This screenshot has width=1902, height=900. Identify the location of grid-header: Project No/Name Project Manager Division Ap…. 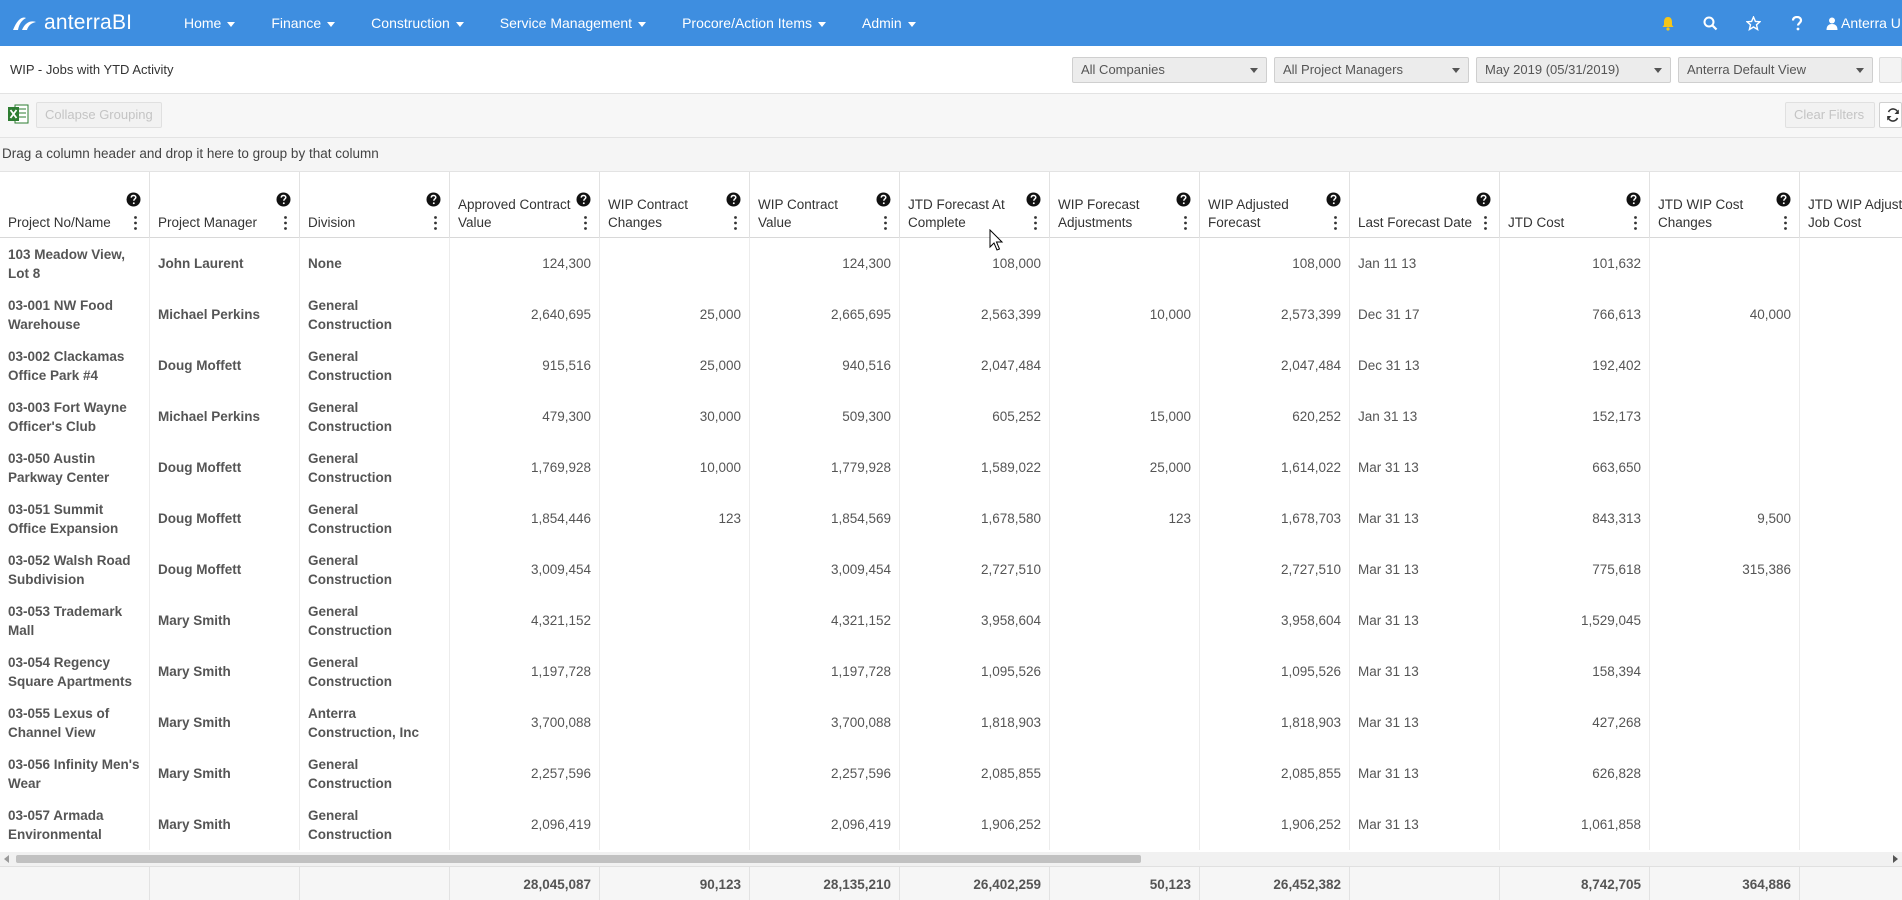
(951, 205).